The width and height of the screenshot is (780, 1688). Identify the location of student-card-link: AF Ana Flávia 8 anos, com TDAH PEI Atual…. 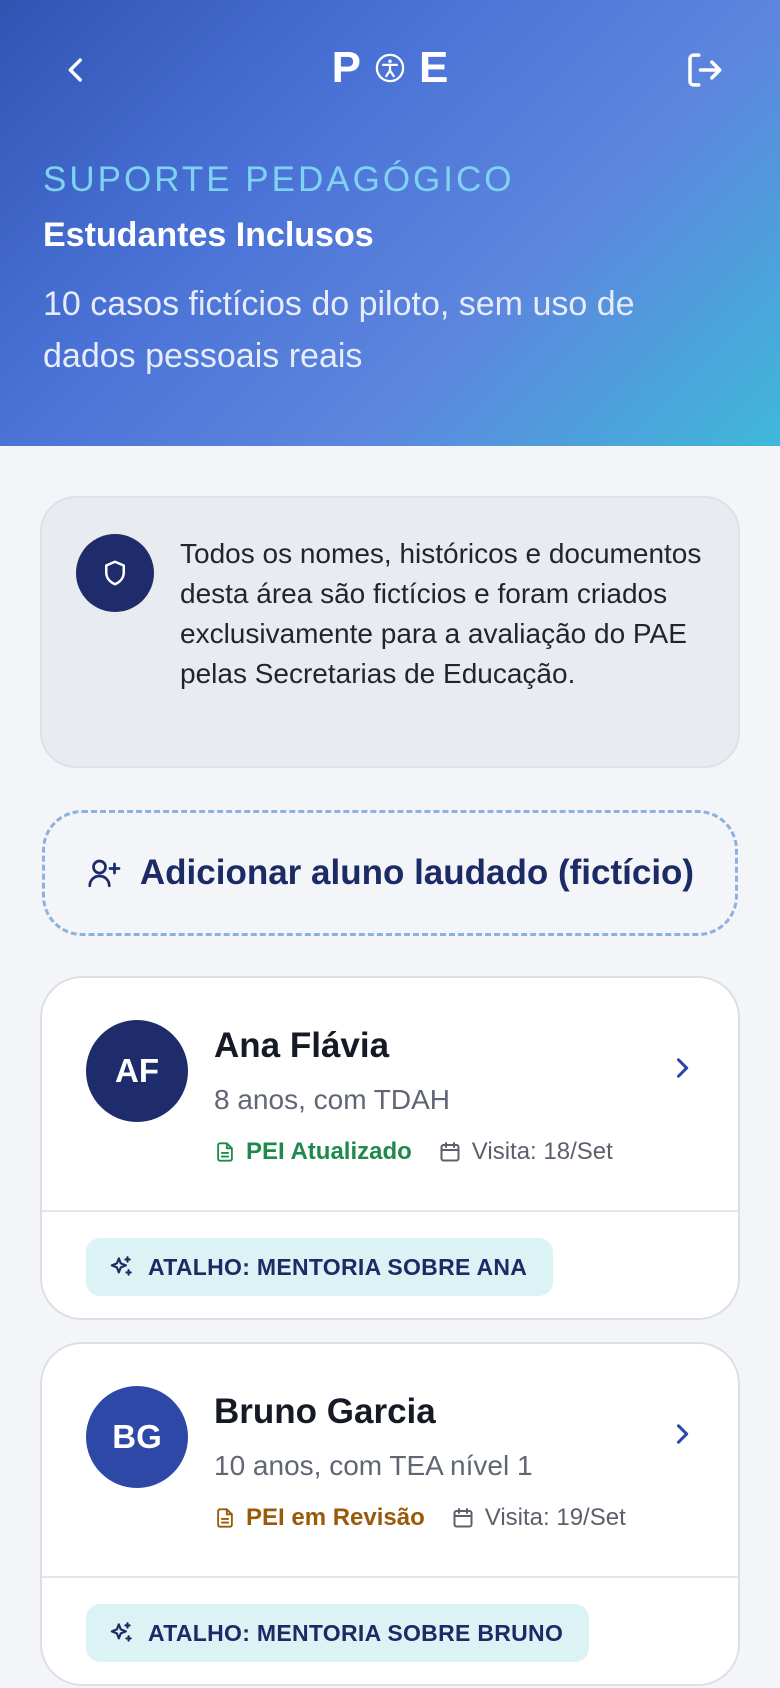
(390, 1094).